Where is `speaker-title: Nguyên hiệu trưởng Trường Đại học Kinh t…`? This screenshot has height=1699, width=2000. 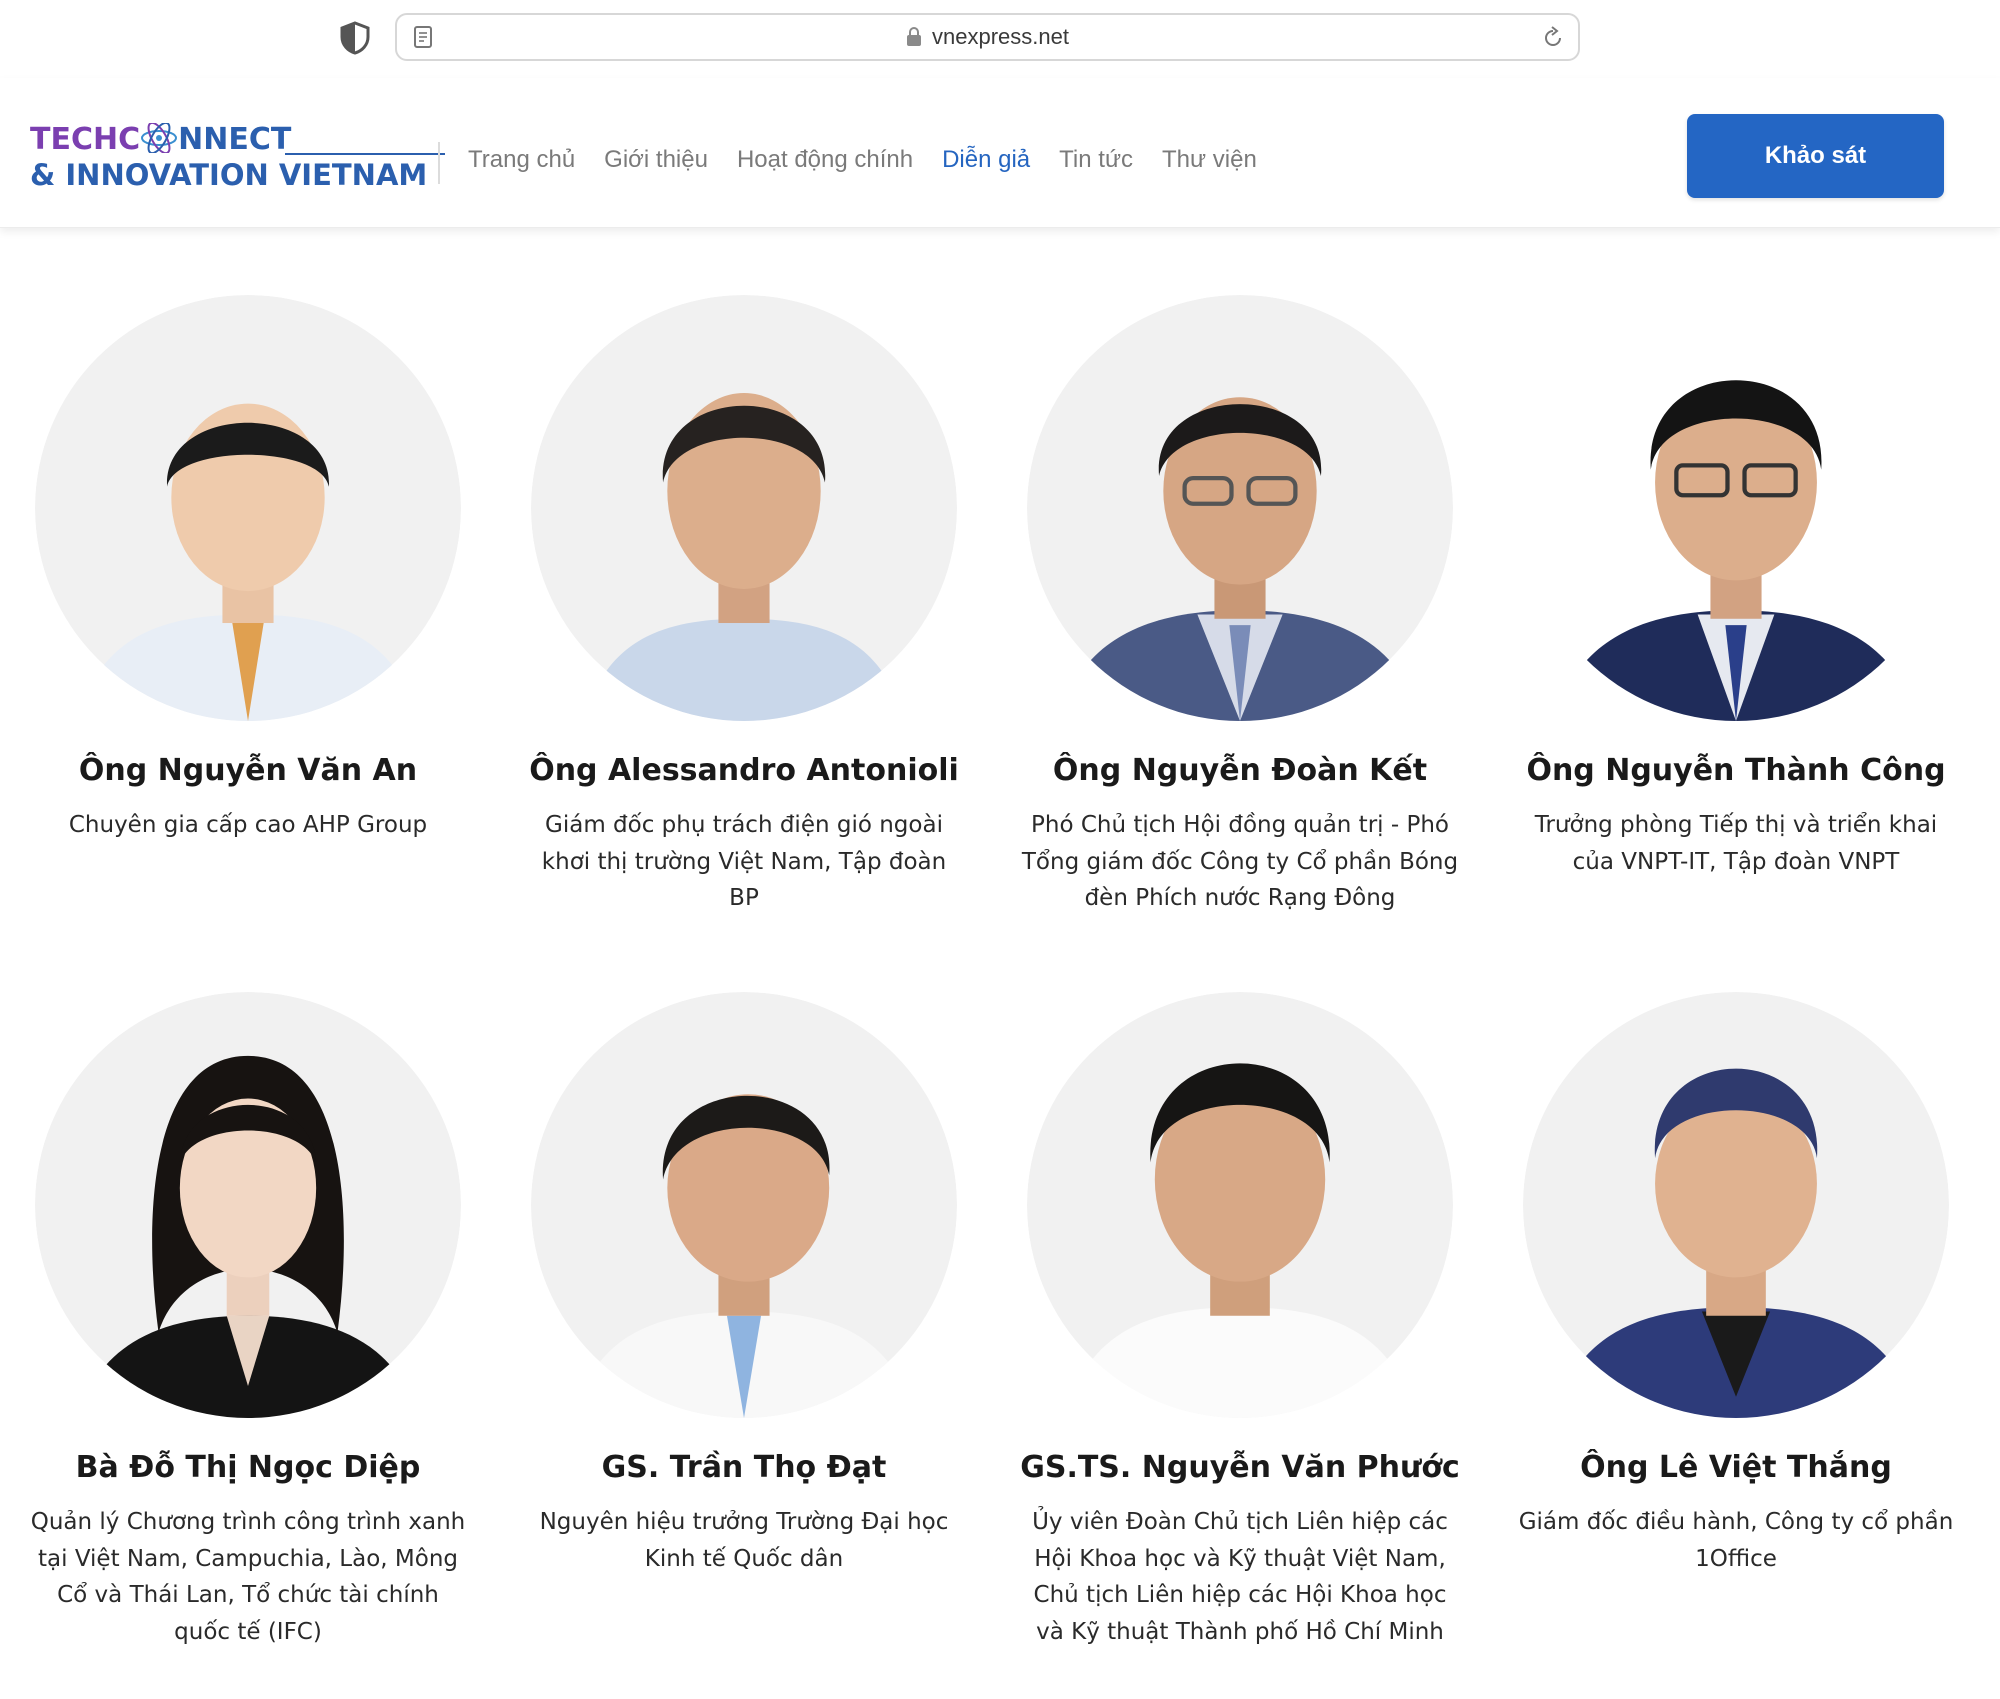 speaker-title: Nguyên hiệu trưởng Trường Đại học Kinh t… is located at coordinates (744, 1540).